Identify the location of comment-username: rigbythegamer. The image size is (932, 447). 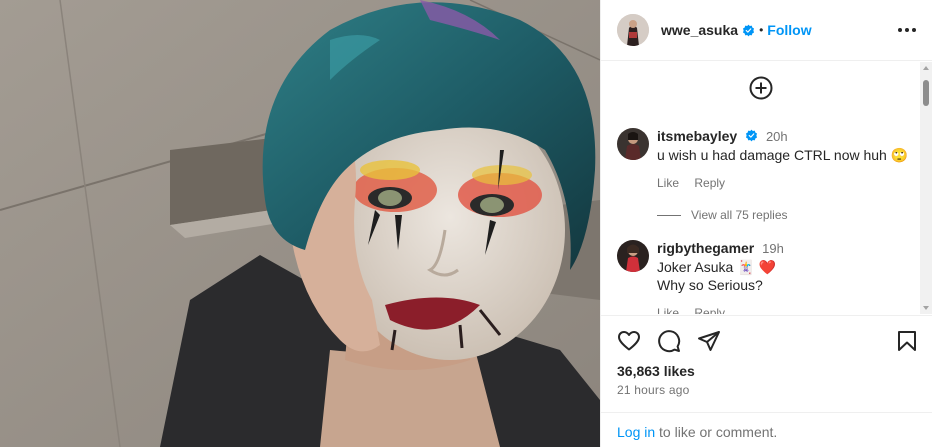
(705, 248).